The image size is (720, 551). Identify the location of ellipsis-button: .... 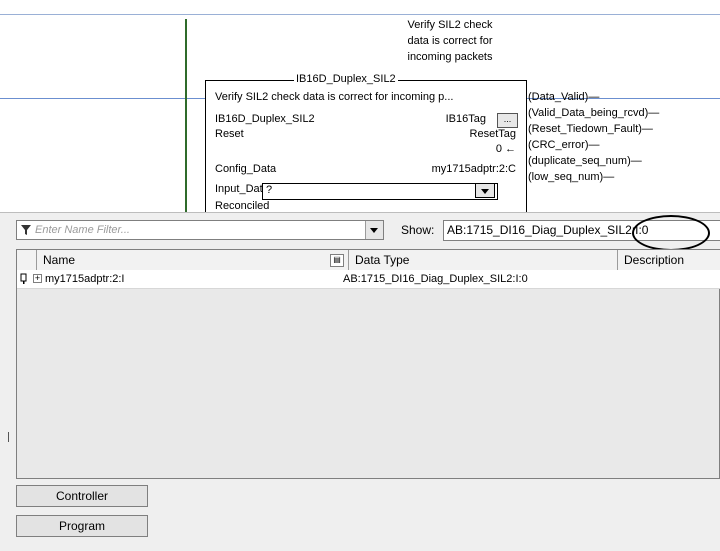
(507, 120).